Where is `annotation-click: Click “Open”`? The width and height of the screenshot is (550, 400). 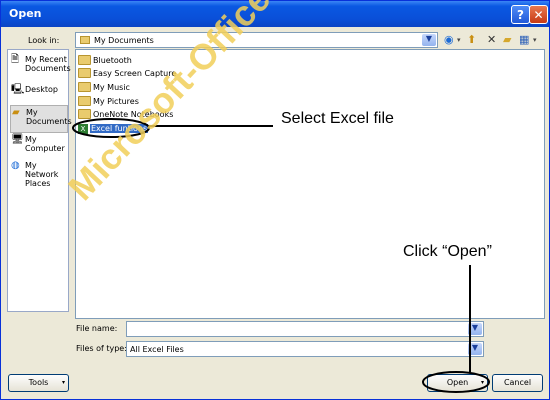 annotation-click: Click “Open” is located at coordinates (447, 251).